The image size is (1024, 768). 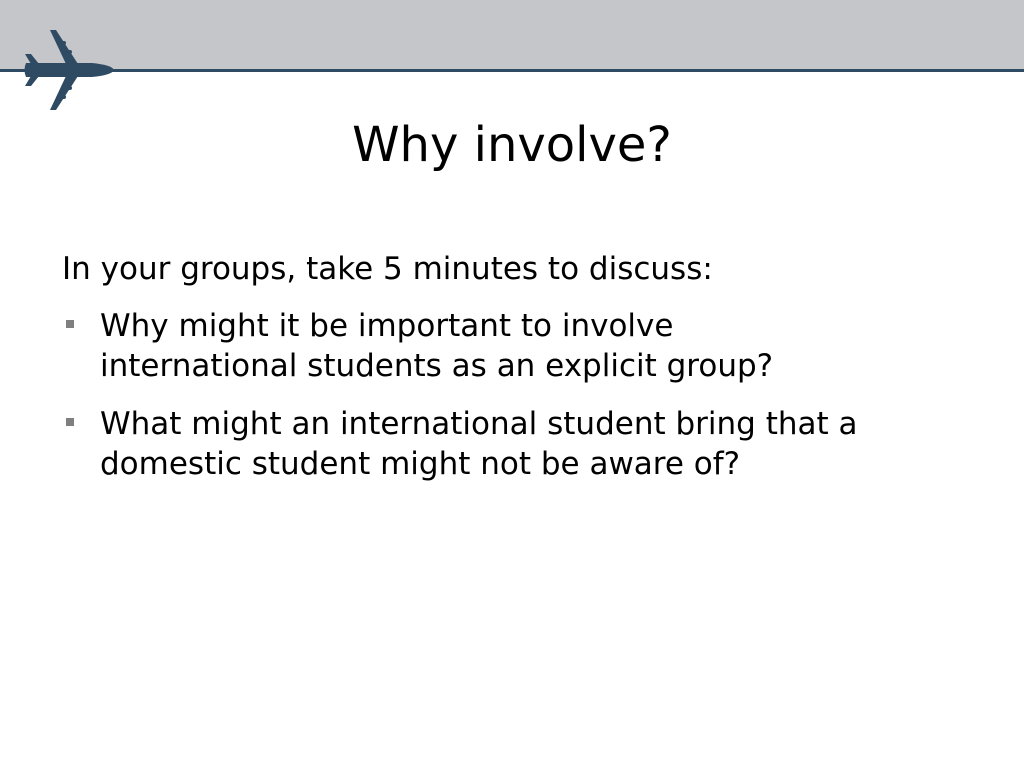 What do you see at coordinates (512, 70) in the screenshot?
I see `header-rule` at bounding box center [512, 70].